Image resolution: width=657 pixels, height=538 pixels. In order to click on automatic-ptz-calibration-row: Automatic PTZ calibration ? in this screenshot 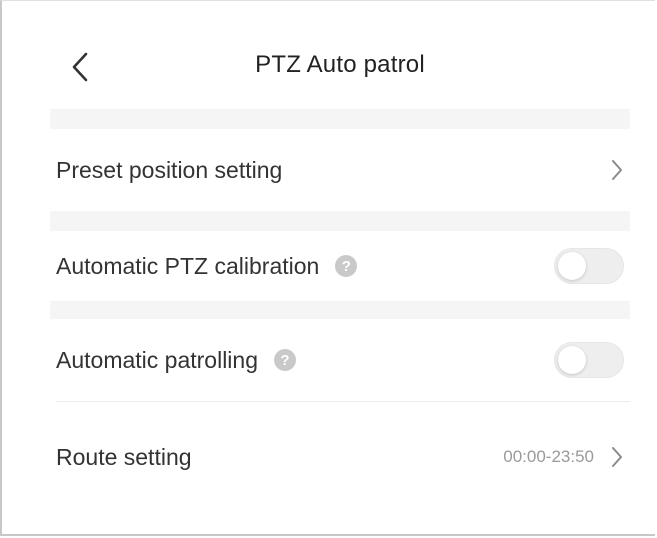, I will do `click(340, 266)`.